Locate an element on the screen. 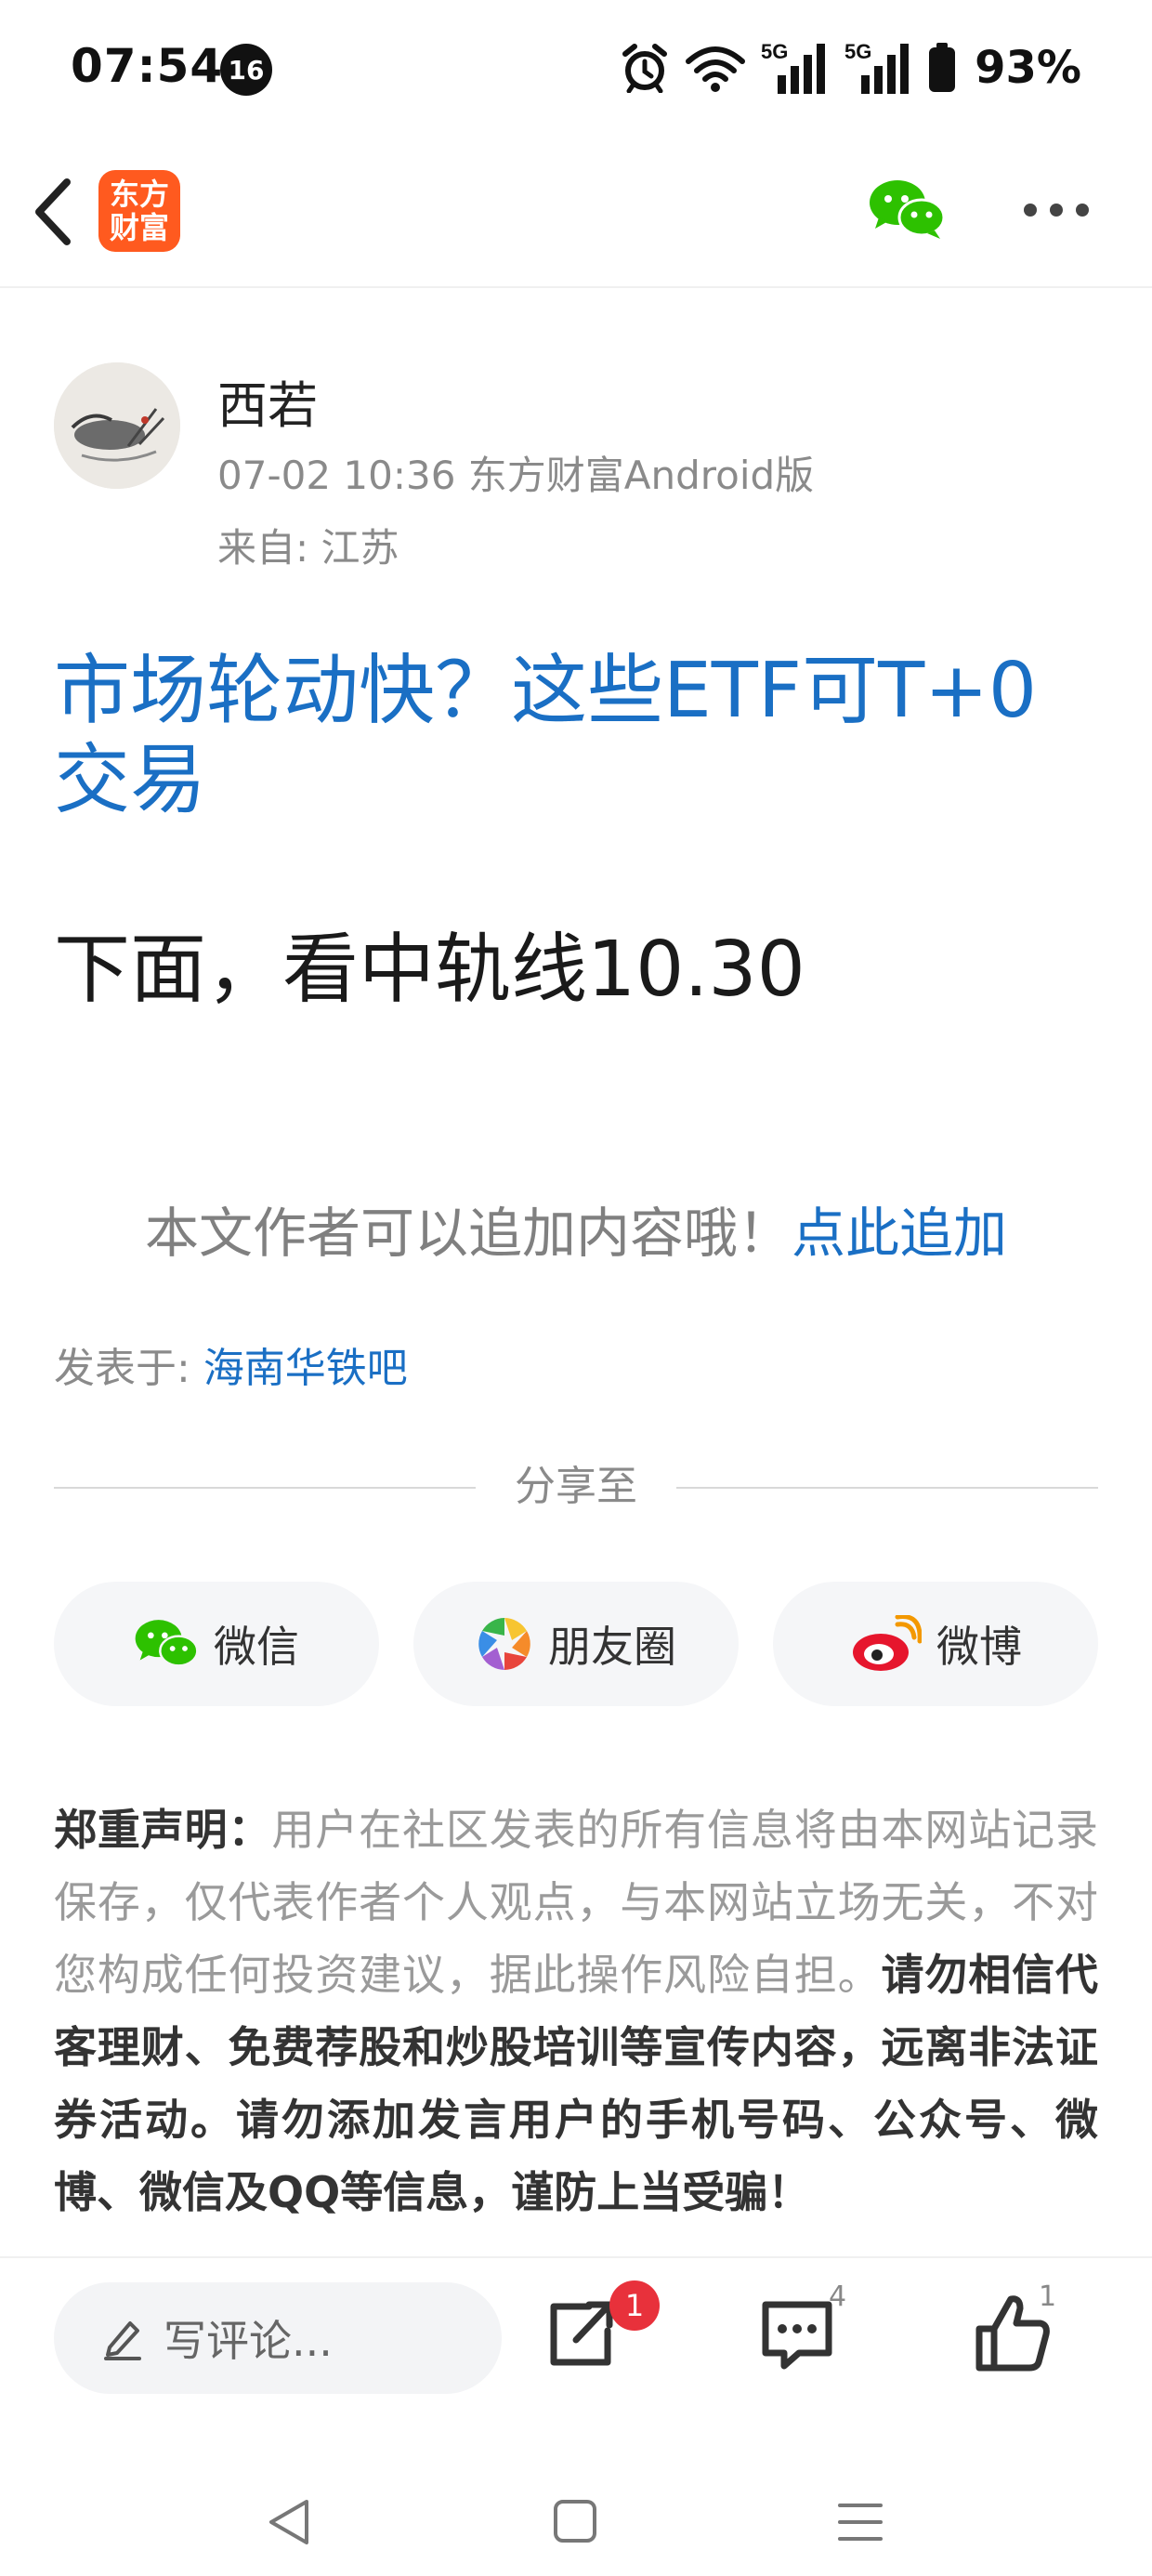 The height and width of the screenshot is (2576, 1152). comment-count: 4 is located at coordinates (838, 2296).